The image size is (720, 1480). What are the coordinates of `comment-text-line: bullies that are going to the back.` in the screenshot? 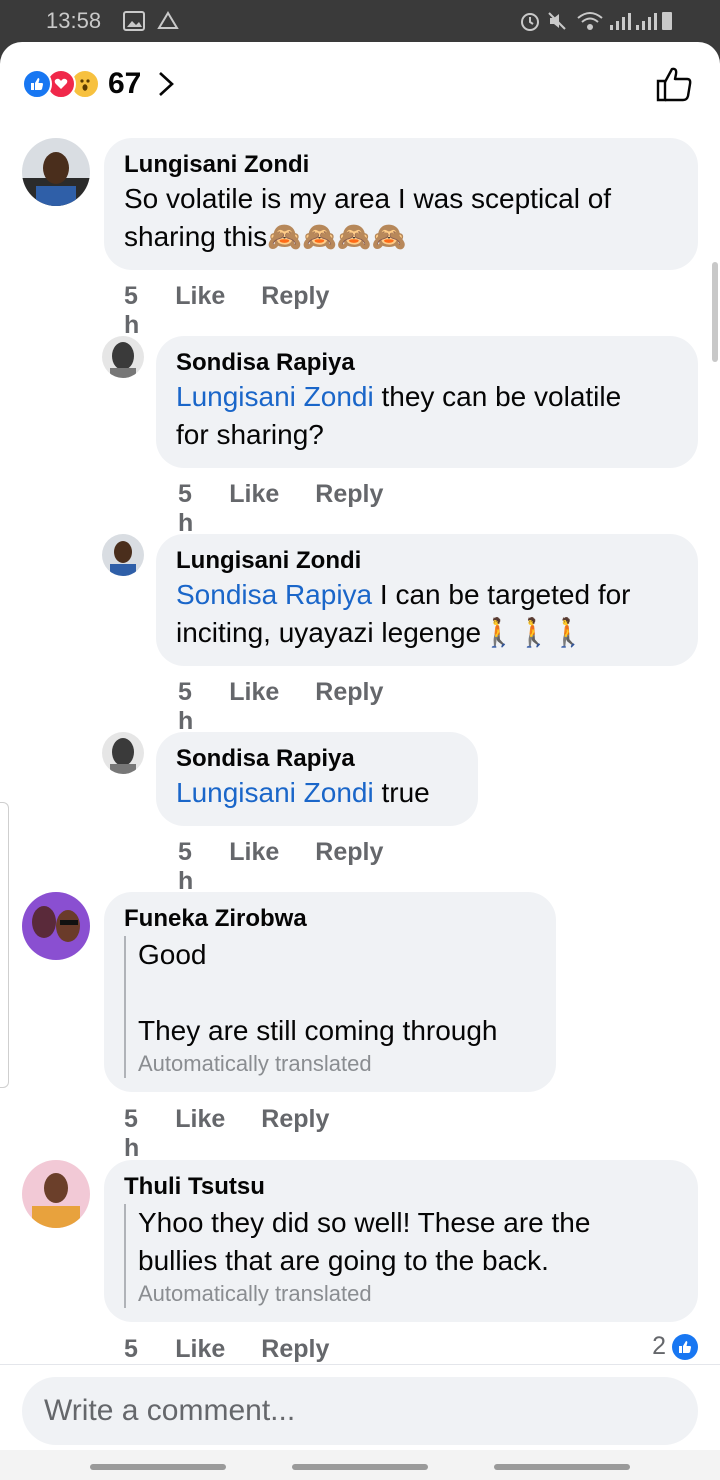 It's located at (343, 1260).